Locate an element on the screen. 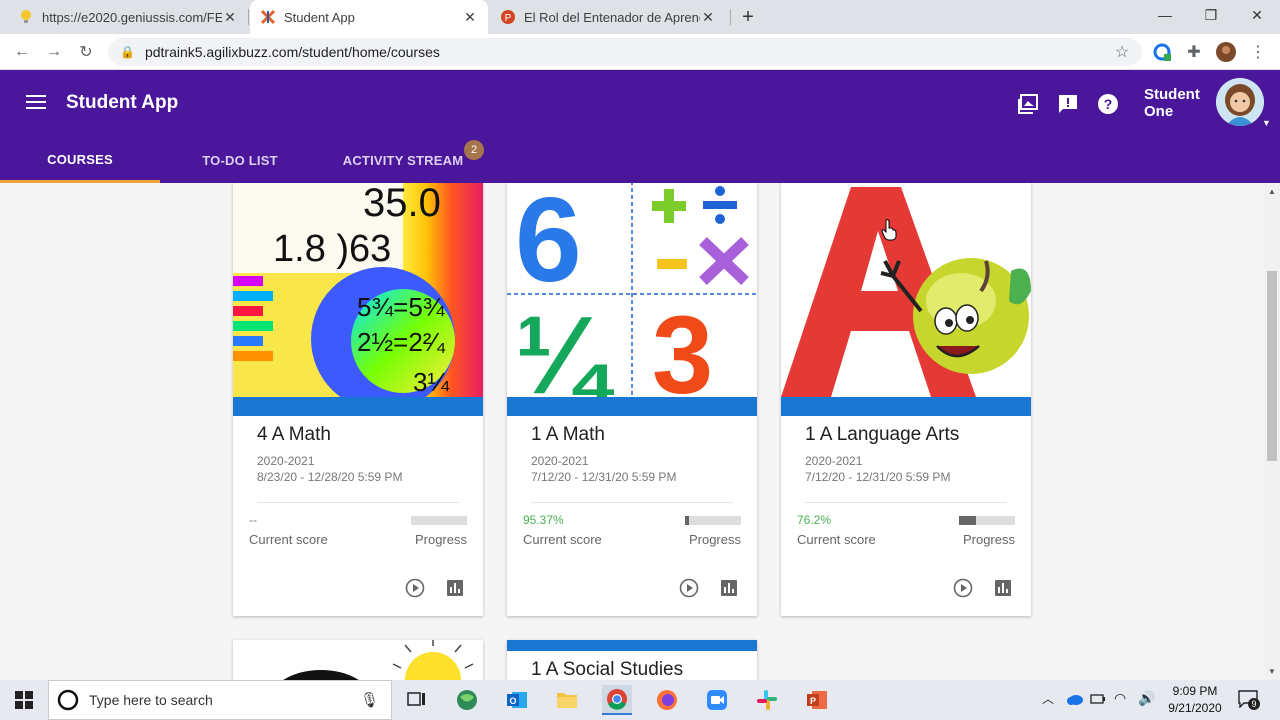  help-icon: ? is located at coordinates (1108, 104).